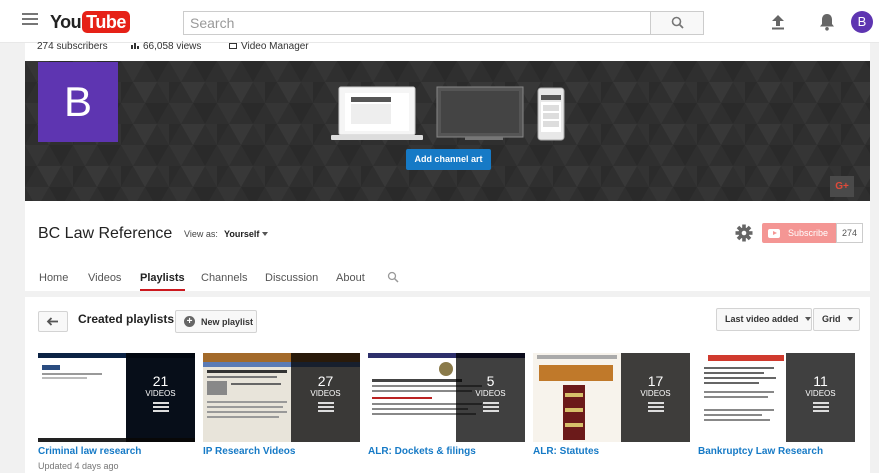 The width and height of the screenshot is (879, 473). Describe the element at coordinates (377, 113) in the screenshot. I see `laptop-device-icon` at that location.